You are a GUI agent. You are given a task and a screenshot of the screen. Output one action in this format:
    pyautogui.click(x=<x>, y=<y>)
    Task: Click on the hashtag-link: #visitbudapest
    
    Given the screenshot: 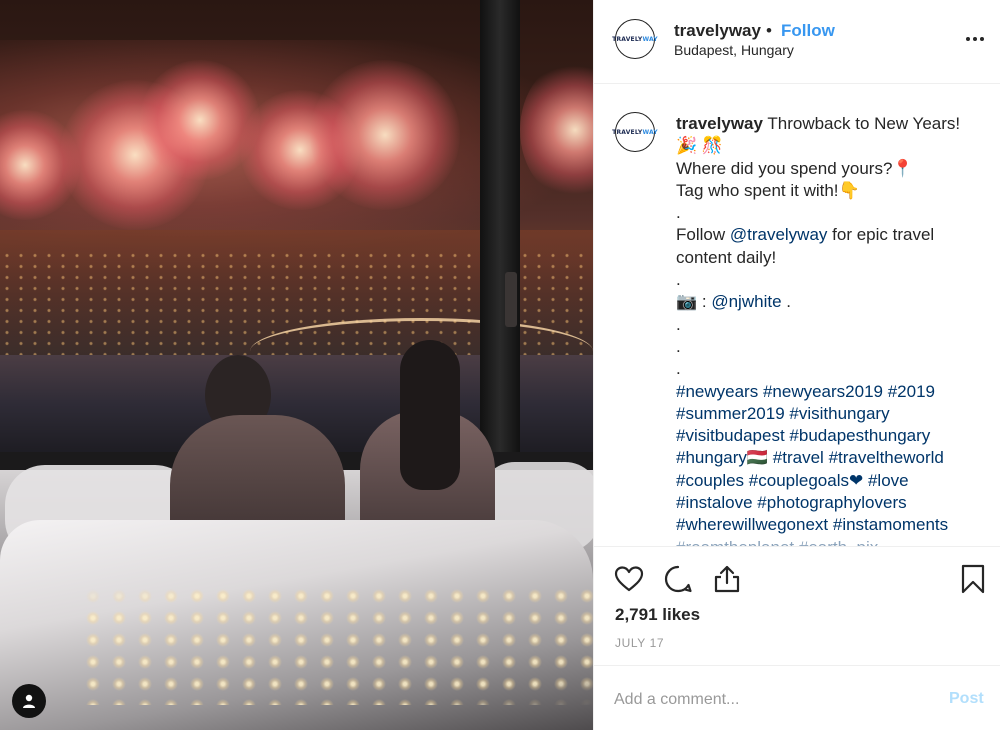 What is the action you would take?
    pyautogui.click(x=730, y=435)
    